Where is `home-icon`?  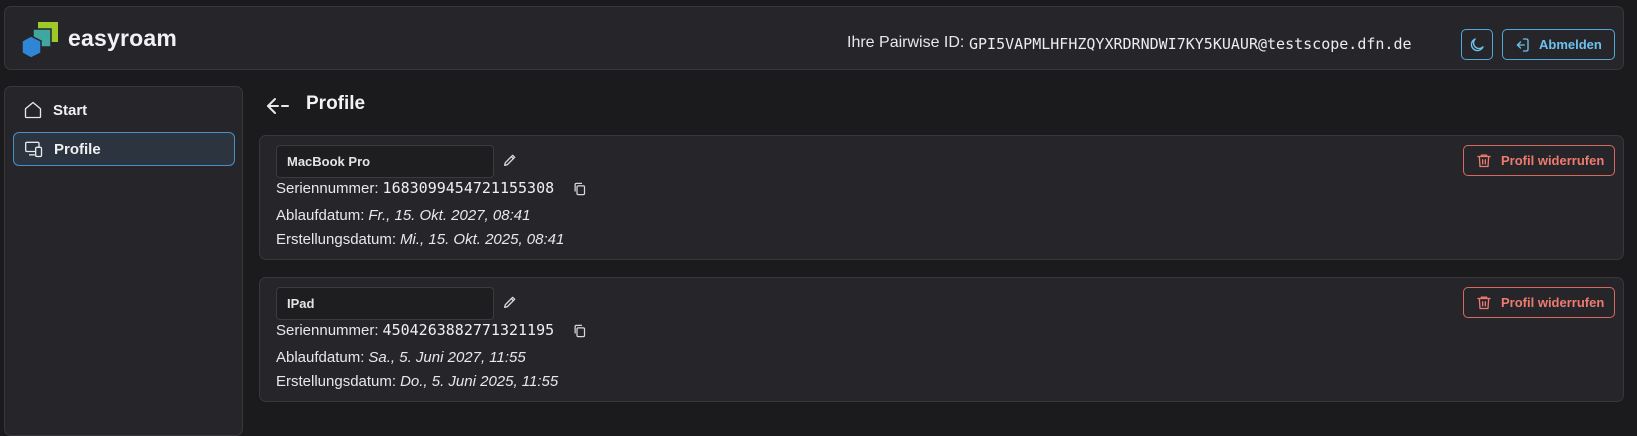 home-icon is located at coordinates (33, 110).